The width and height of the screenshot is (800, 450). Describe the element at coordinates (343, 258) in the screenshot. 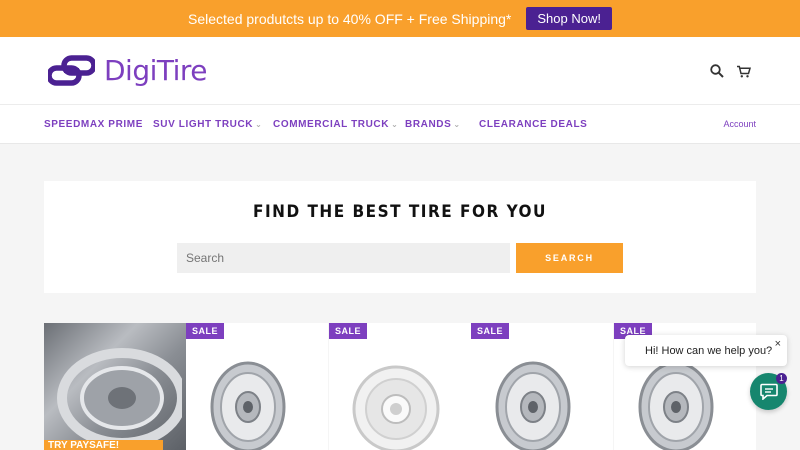

I see `search-input` at that location.